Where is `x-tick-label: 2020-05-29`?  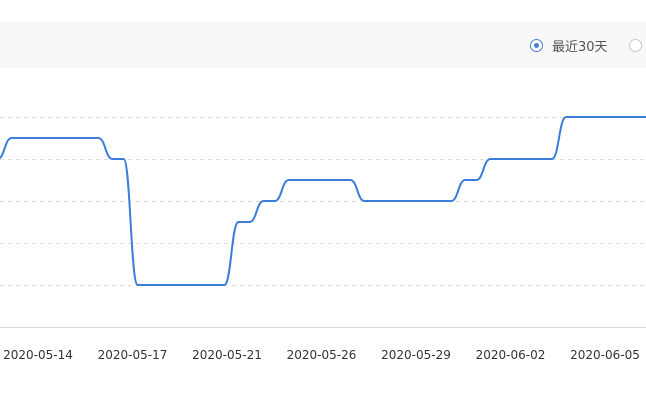 x-tick-label: 2020-05-29 is located at coordinates (416, 355).